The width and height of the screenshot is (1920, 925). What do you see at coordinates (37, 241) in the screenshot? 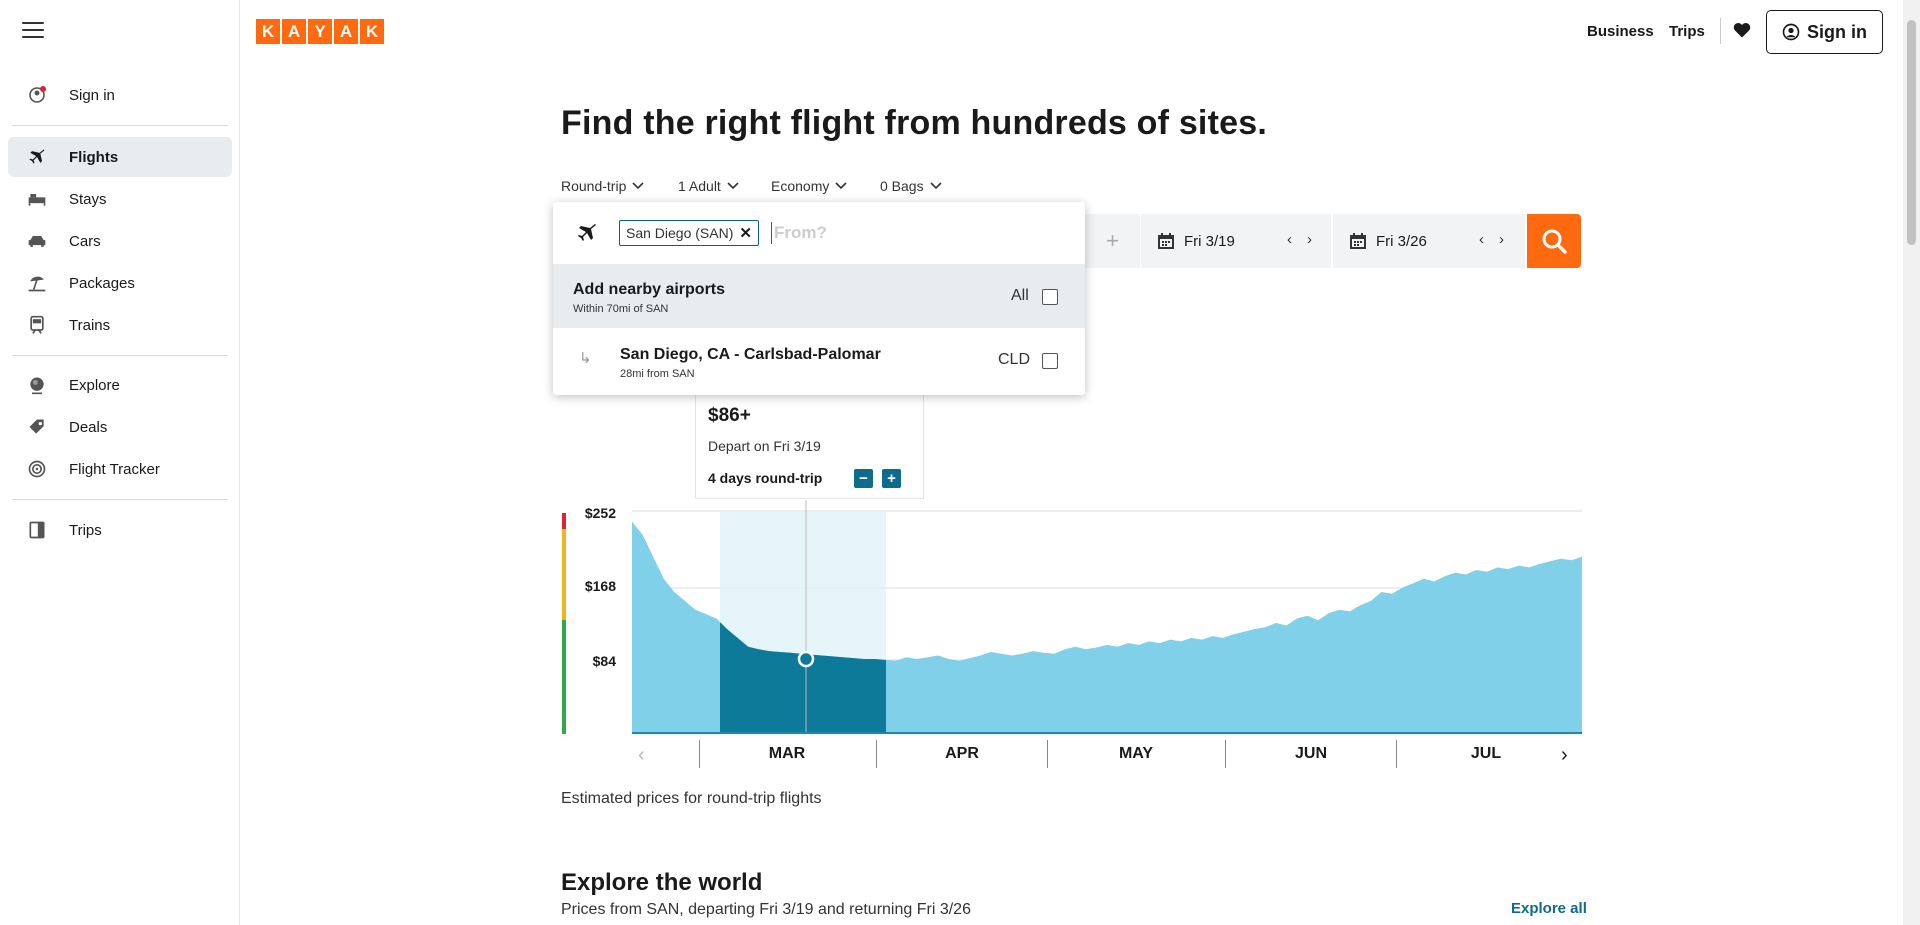
I see `car-icon` at bounding box center [37, 241].